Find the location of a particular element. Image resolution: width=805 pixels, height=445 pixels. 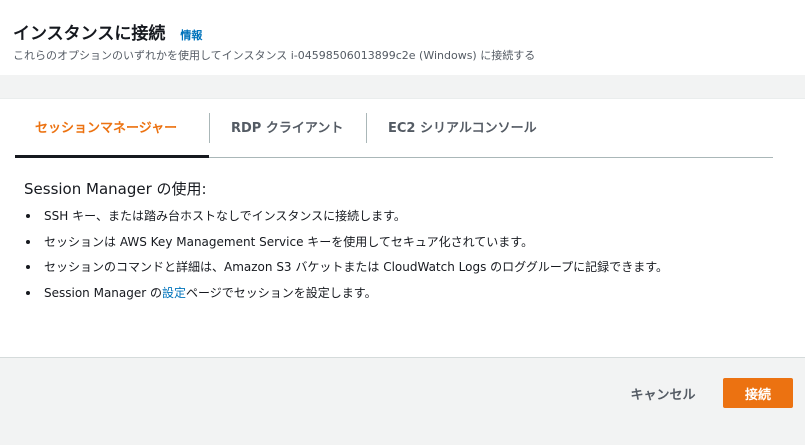

tab-bar: セッションマネージャー RDP クライアント EC2 シリアルコンソール is located at coordinates (394, 128).